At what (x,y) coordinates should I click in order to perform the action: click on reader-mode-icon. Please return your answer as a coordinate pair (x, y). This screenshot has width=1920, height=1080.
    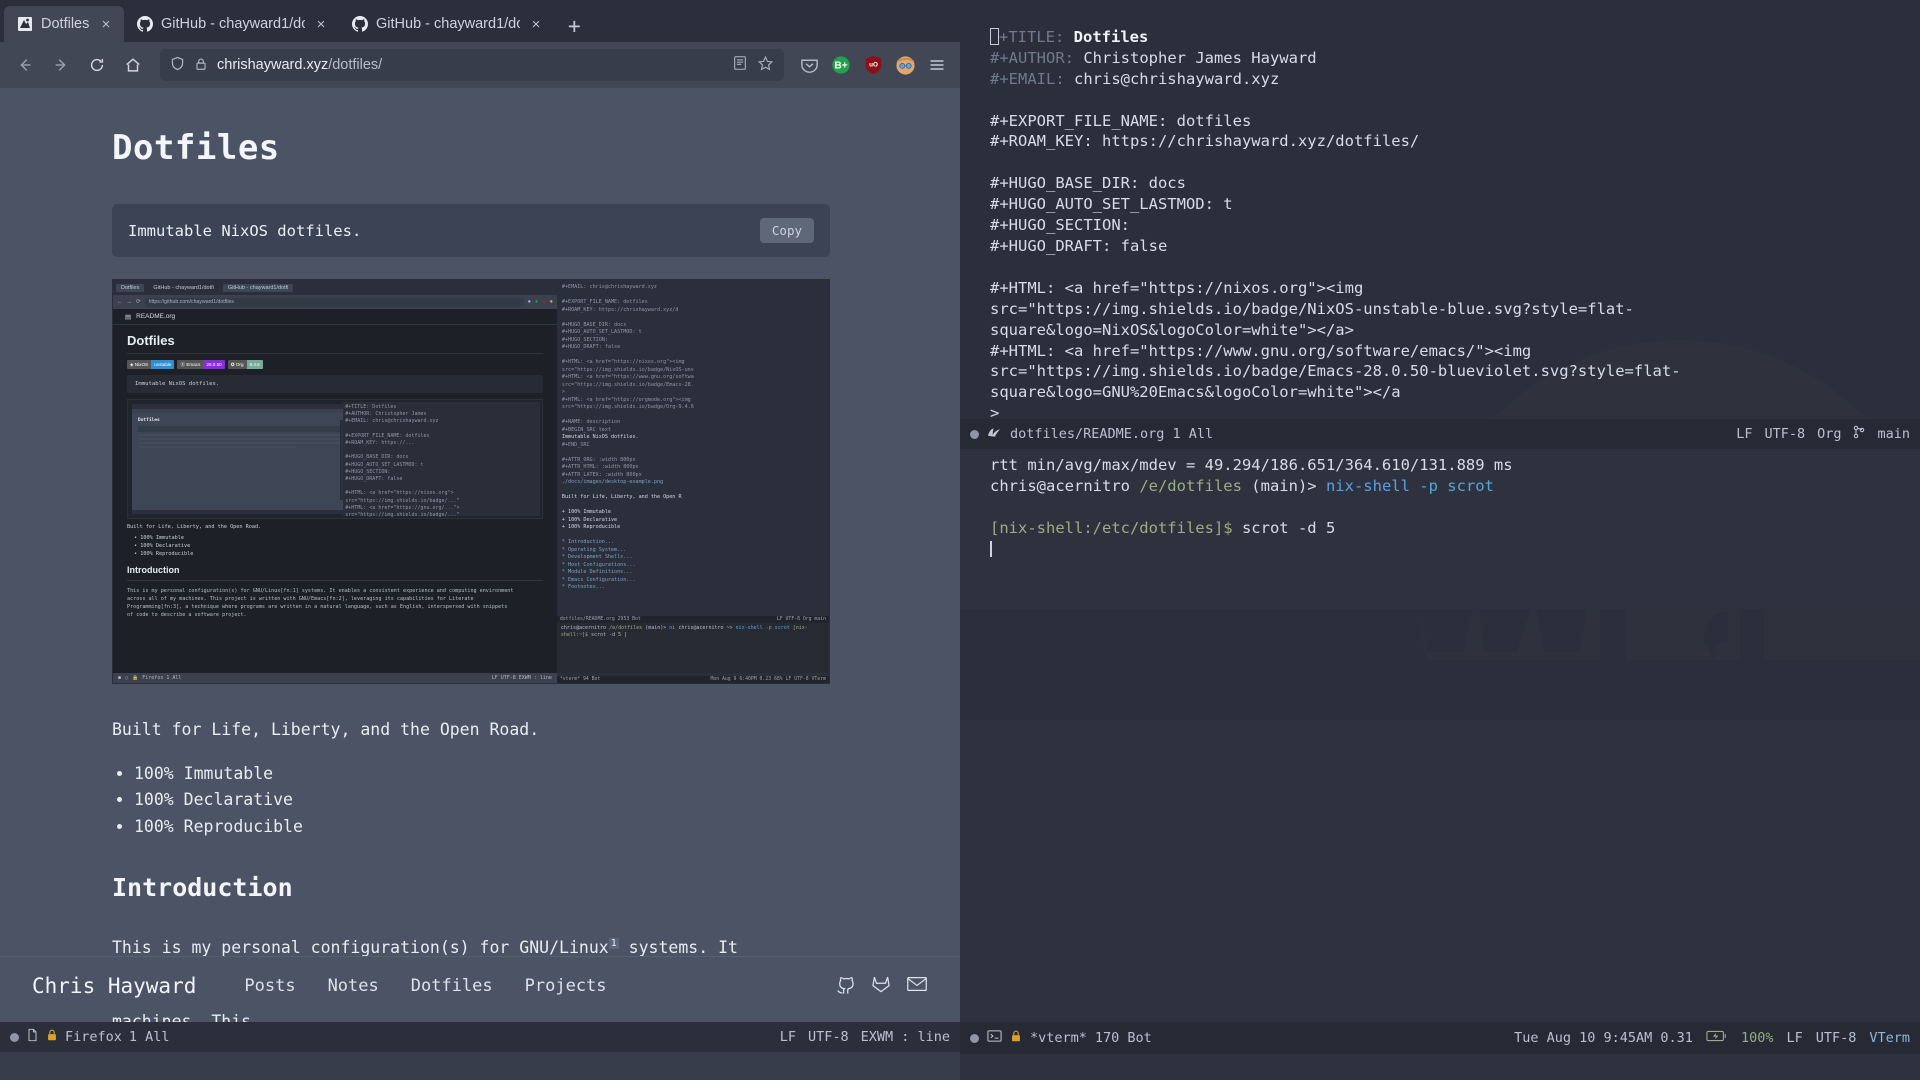
    Looking at the image, I should click on (740, 65).